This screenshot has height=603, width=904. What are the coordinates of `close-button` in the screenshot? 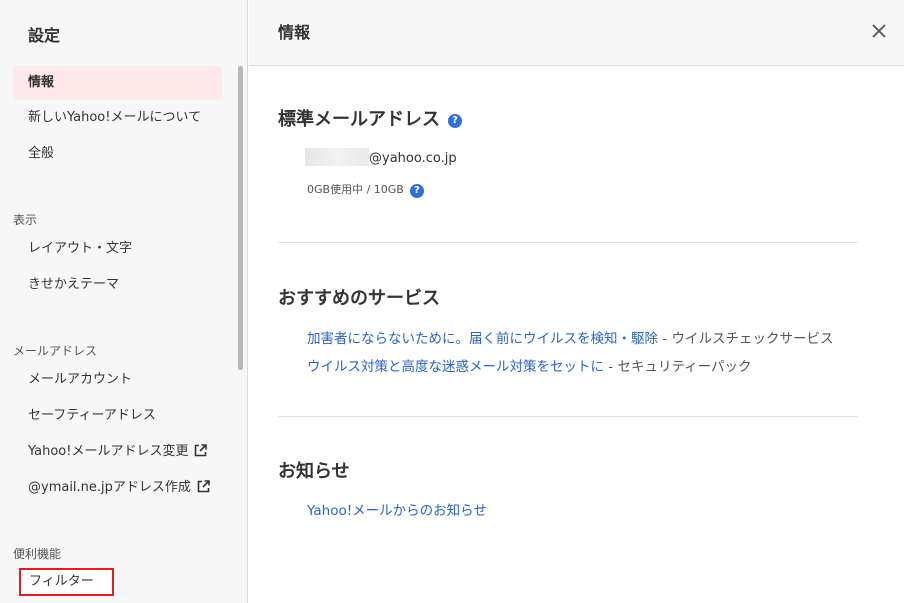 It's located at (879, 31).